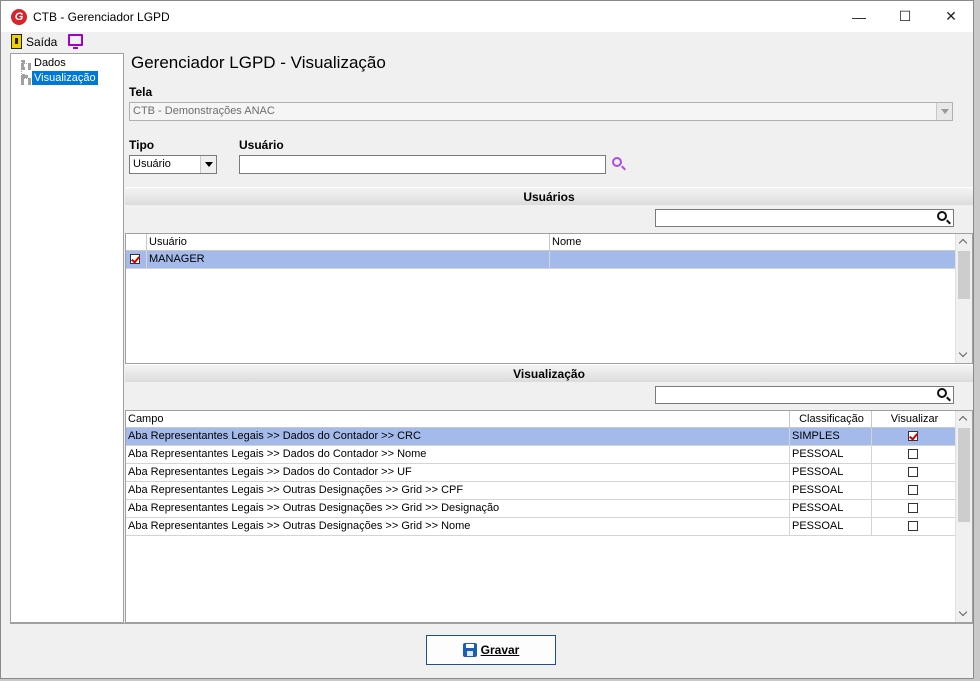 The height and width of the screenshot is (681, 980). I want to click on monitor-icon, so click(75, 41).